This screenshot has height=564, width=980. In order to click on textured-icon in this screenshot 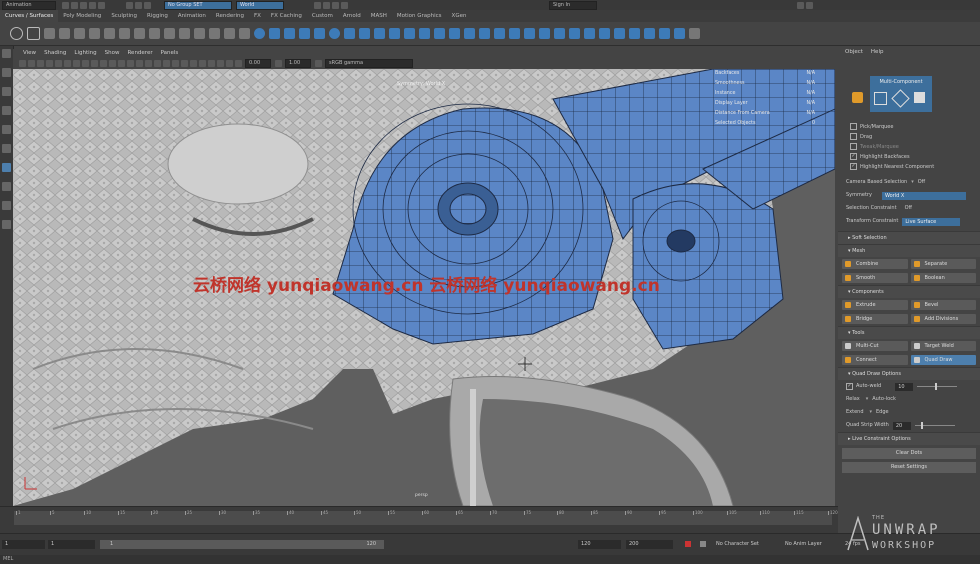, I will do `click(139, 63)`.